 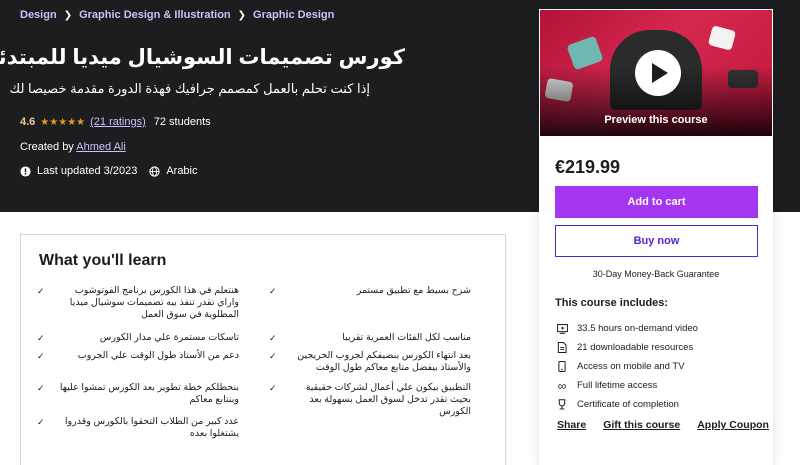 What do you see at coordinates (656, 120) in the screenshot?
I see `preview-label: Preview this course` at bounding box center [656, 120].